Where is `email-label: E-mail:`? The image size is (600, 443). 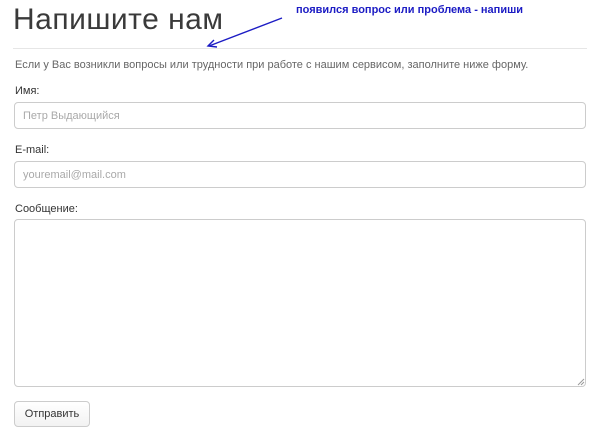
email-label: E-mail: is located at coordinates (32, 150).